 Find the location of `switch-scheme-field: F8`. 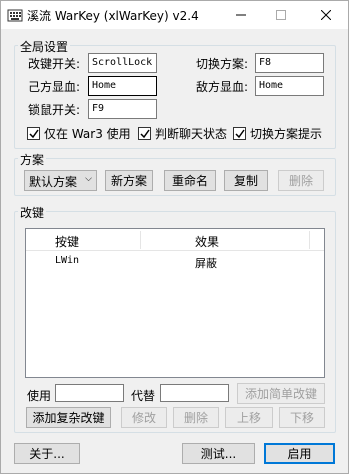

switch-scheme-field: F8 is located at coordinates (289, 63).